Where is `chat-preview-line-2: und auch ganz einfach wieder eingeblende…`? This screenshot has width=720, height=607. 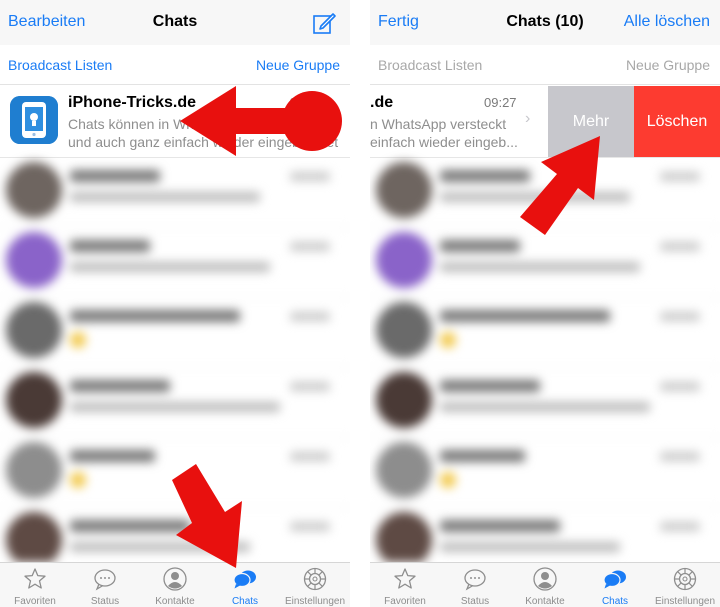 chat-preview-line-2: und auch ganz einfach wieder eingeblende… is located at coordinates (203, 142).